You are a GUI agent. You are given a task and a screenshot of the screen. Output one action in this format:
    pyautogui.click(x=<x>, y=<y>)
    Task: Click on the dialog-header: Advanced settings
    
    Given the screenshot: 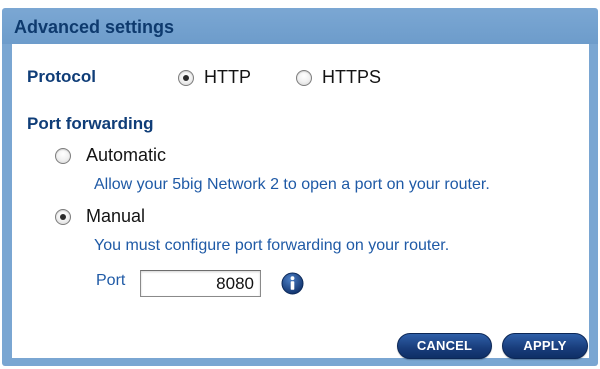 What is the action you would take?
    pyautogui.click(x=300, y=26)
    